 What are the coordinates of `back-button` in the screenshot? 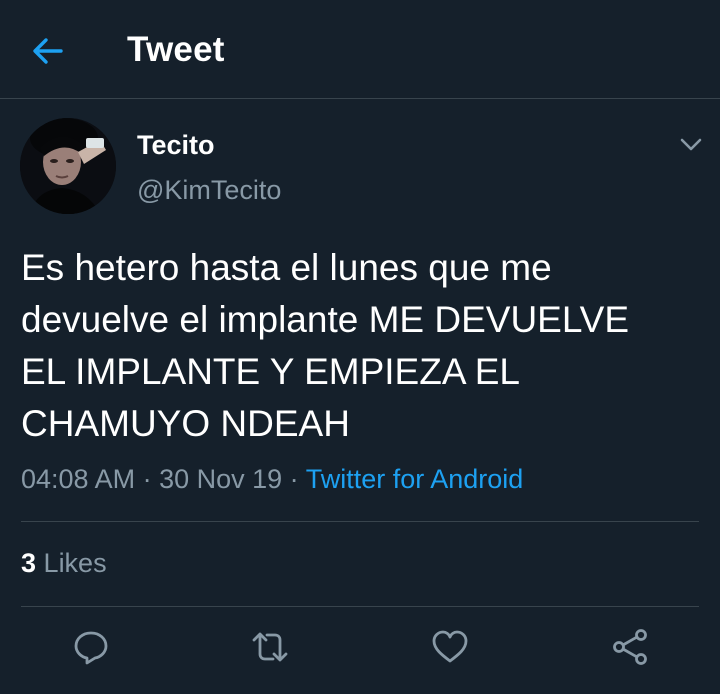 It's located at (48, 51).